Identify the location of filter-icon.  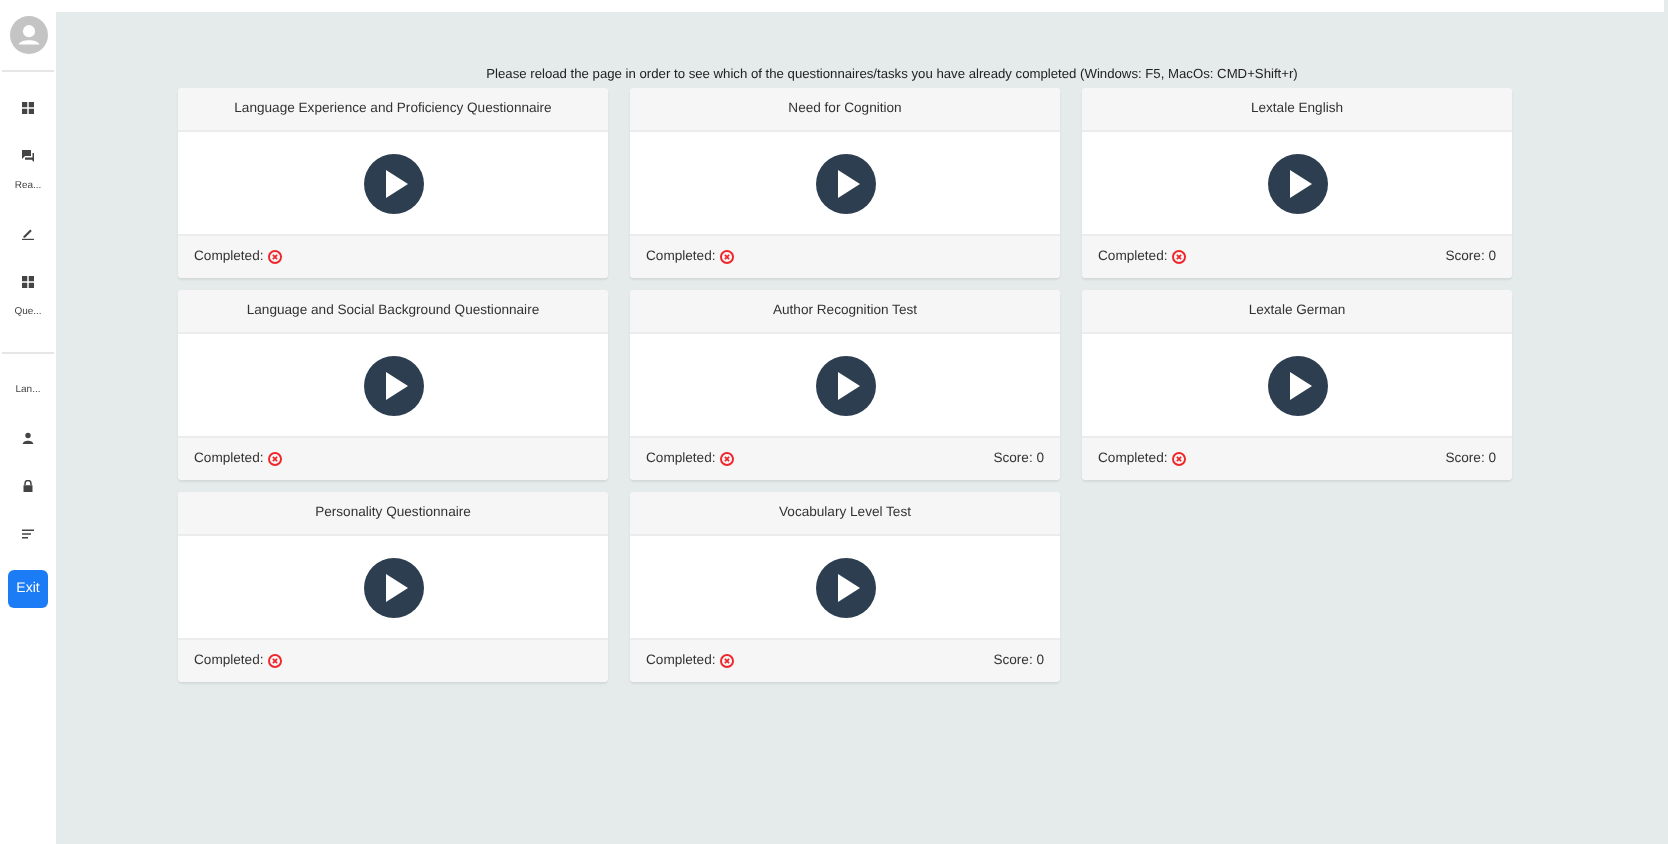
(28, 534).